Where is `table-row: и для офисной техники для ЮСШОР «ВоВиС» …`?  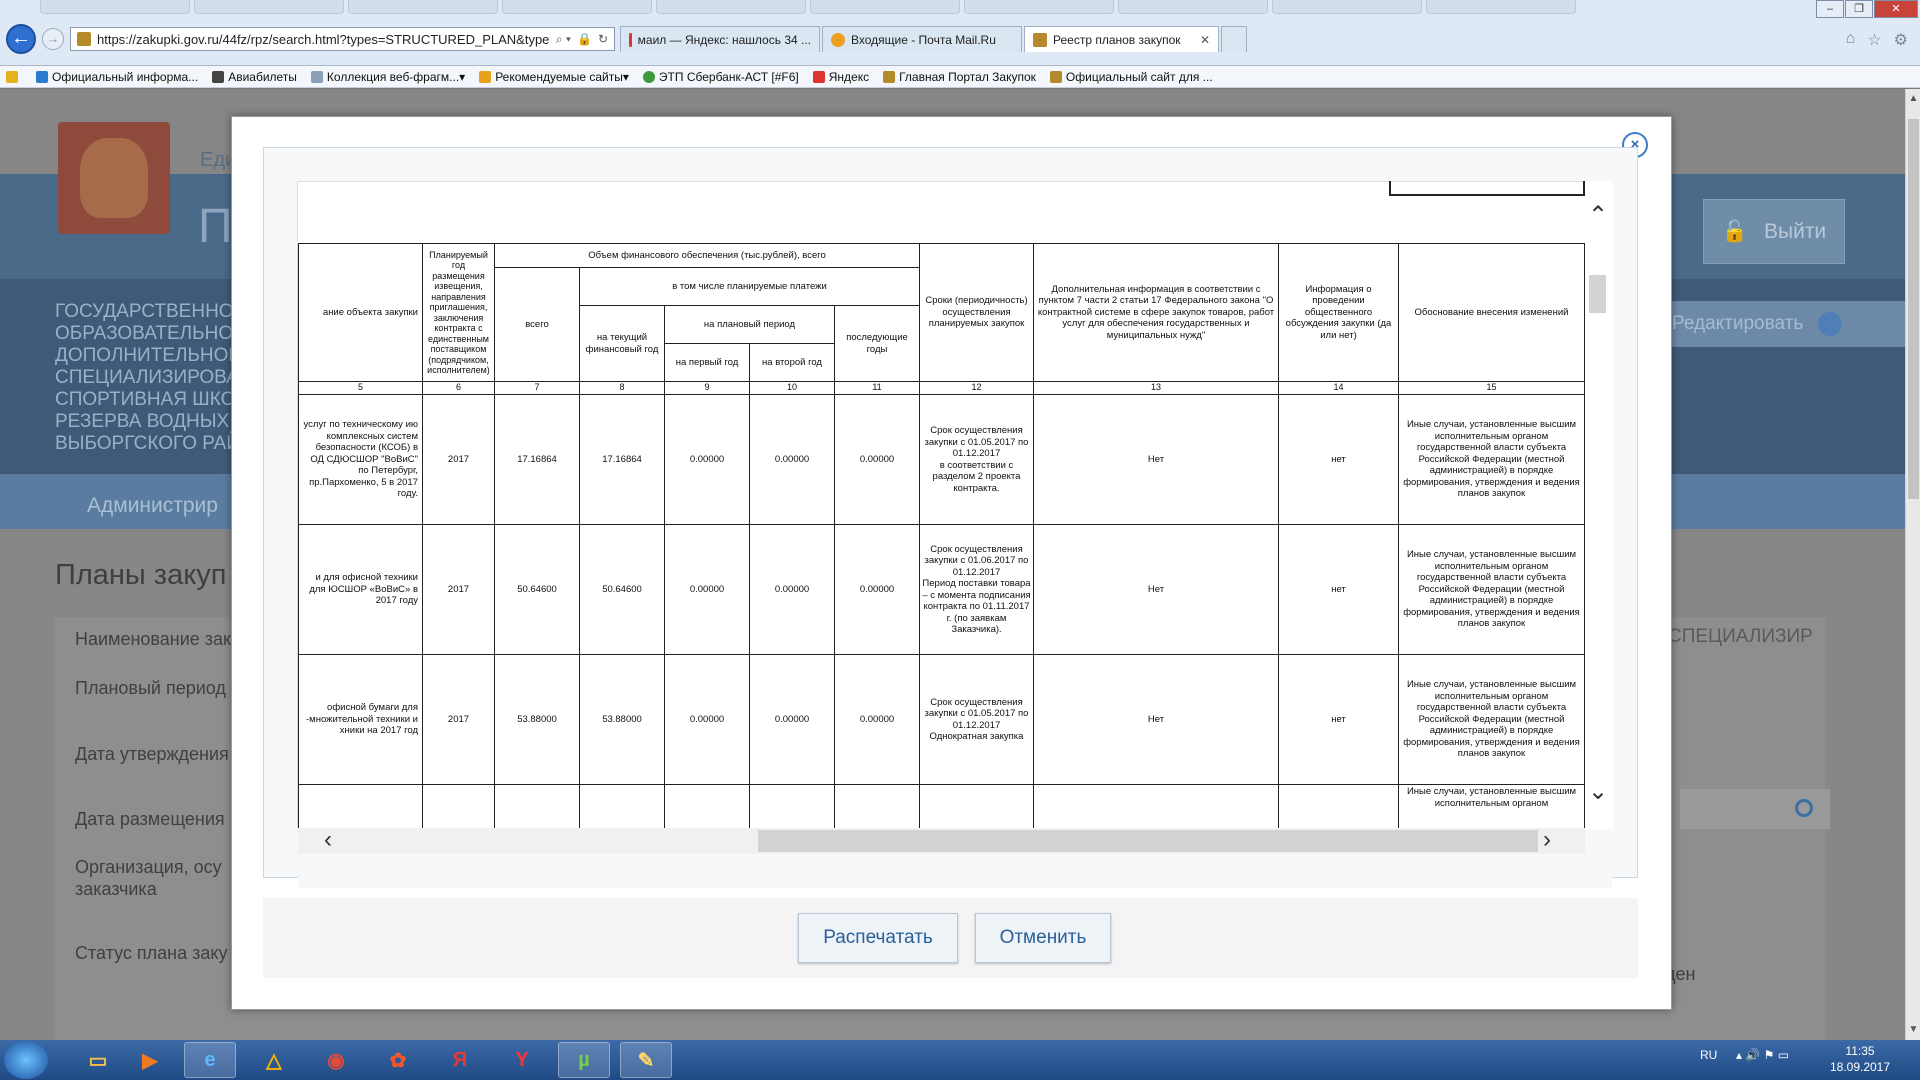
table-row: и для офисной техники для ЮСШОР «ВоВиС» … is located at coordinates (941, 589).